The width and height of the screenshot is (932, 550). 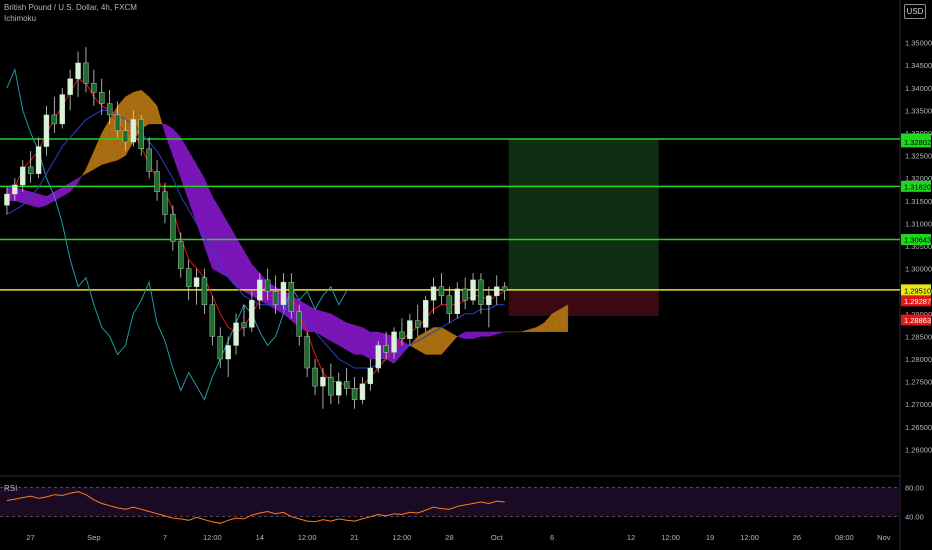 I want to click on rsi-tick-label: 80.00, so click(x=914, y=487).